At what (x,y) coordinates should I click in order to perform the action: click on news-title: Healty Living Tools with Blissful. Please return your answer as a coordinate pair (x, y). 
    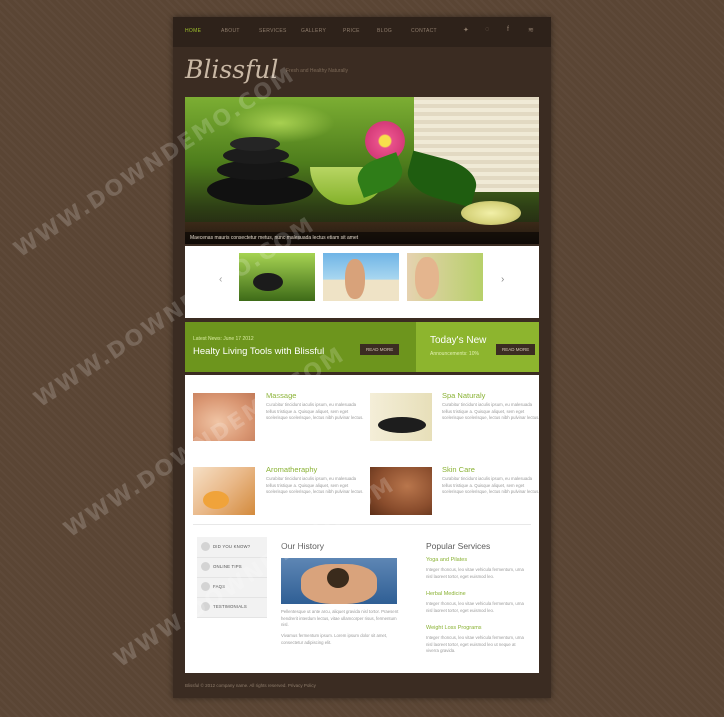
    Looking at the image, I should click on (258, 351).